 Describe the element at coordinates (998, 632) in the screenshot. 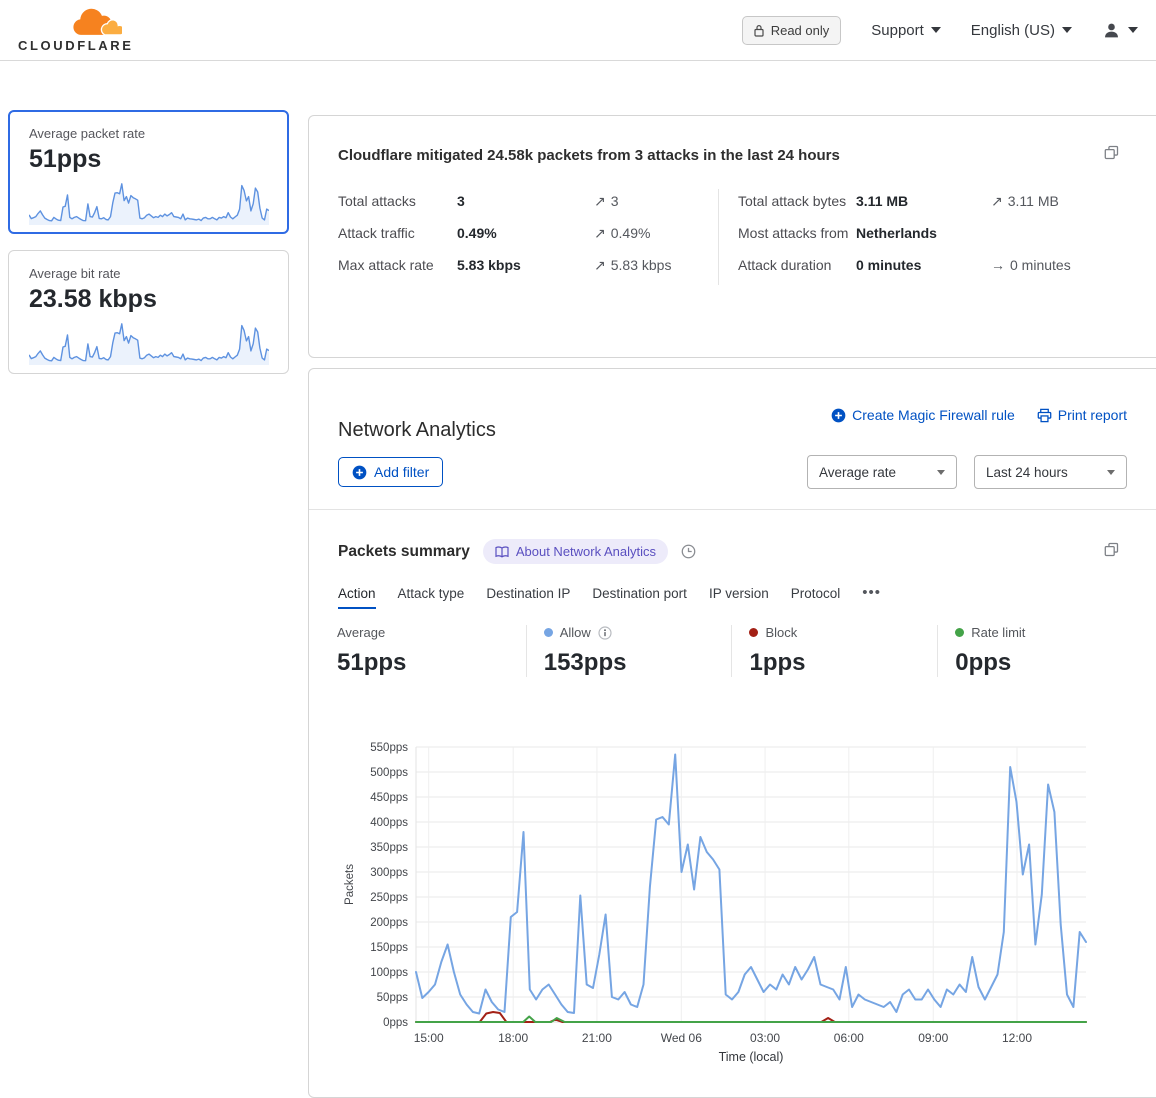

I see `packets-stat-label: Rate limit` at that location.